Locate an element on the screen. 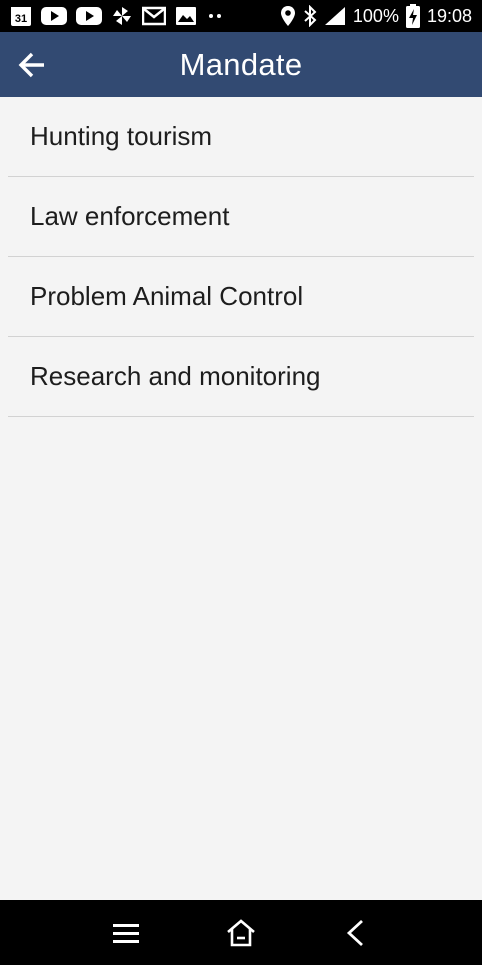  gmail-icon is located at coordinates (154, 16).